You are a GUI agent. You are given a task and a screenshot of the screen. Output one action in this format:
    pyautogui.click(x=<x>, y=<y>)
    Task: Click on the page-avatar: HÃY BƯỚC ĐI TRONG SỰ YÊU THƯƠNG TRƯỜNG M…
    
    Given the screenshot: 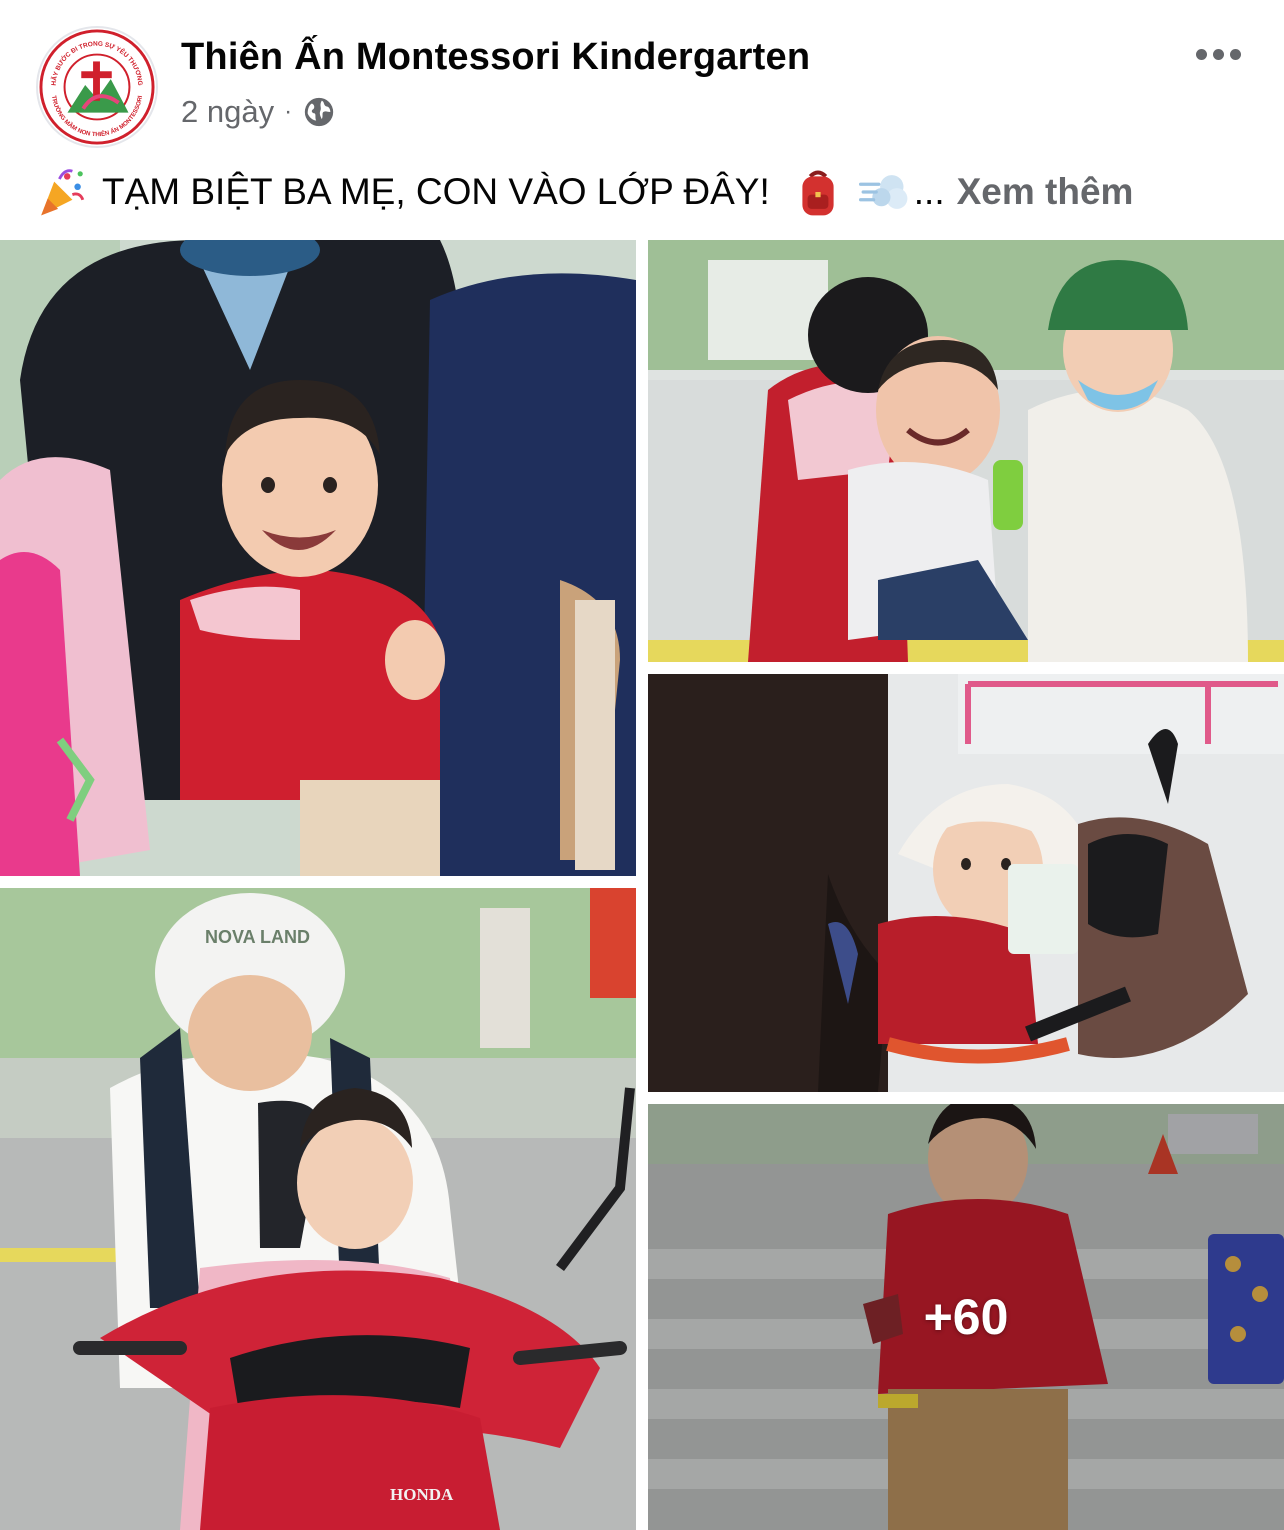 What is the action you would take?
    pyautogui.click(x=97, y=87)
    